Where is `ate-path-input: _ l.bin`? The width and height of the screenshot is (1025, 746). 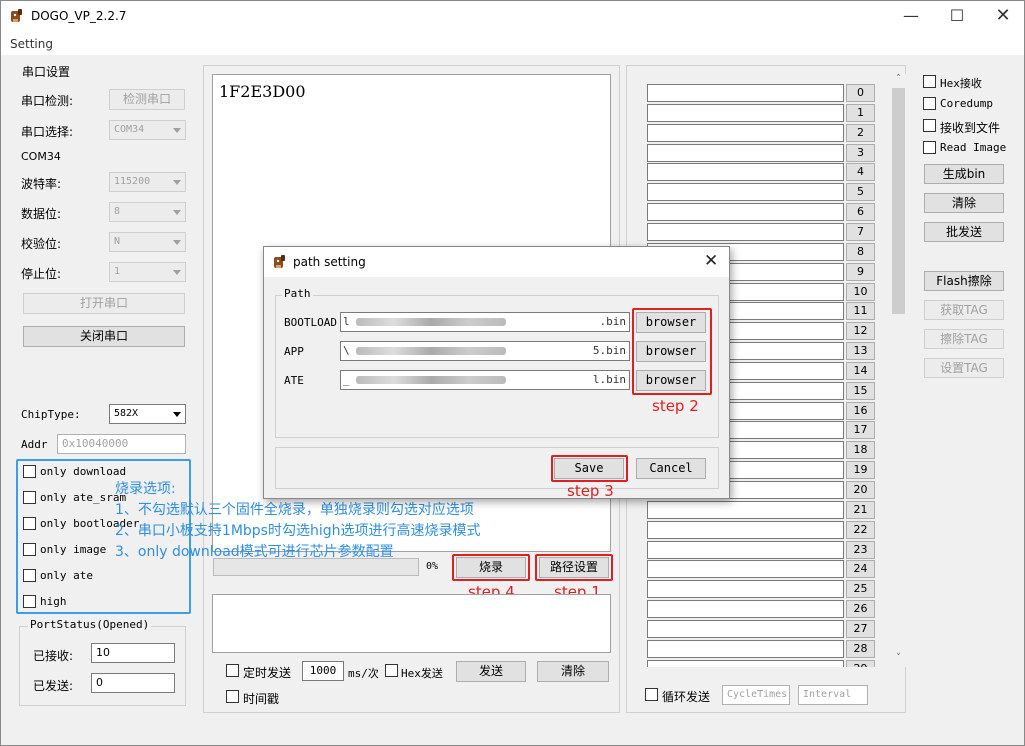
ate-path-input: _ l.bin is located at coordinates (485, 380).